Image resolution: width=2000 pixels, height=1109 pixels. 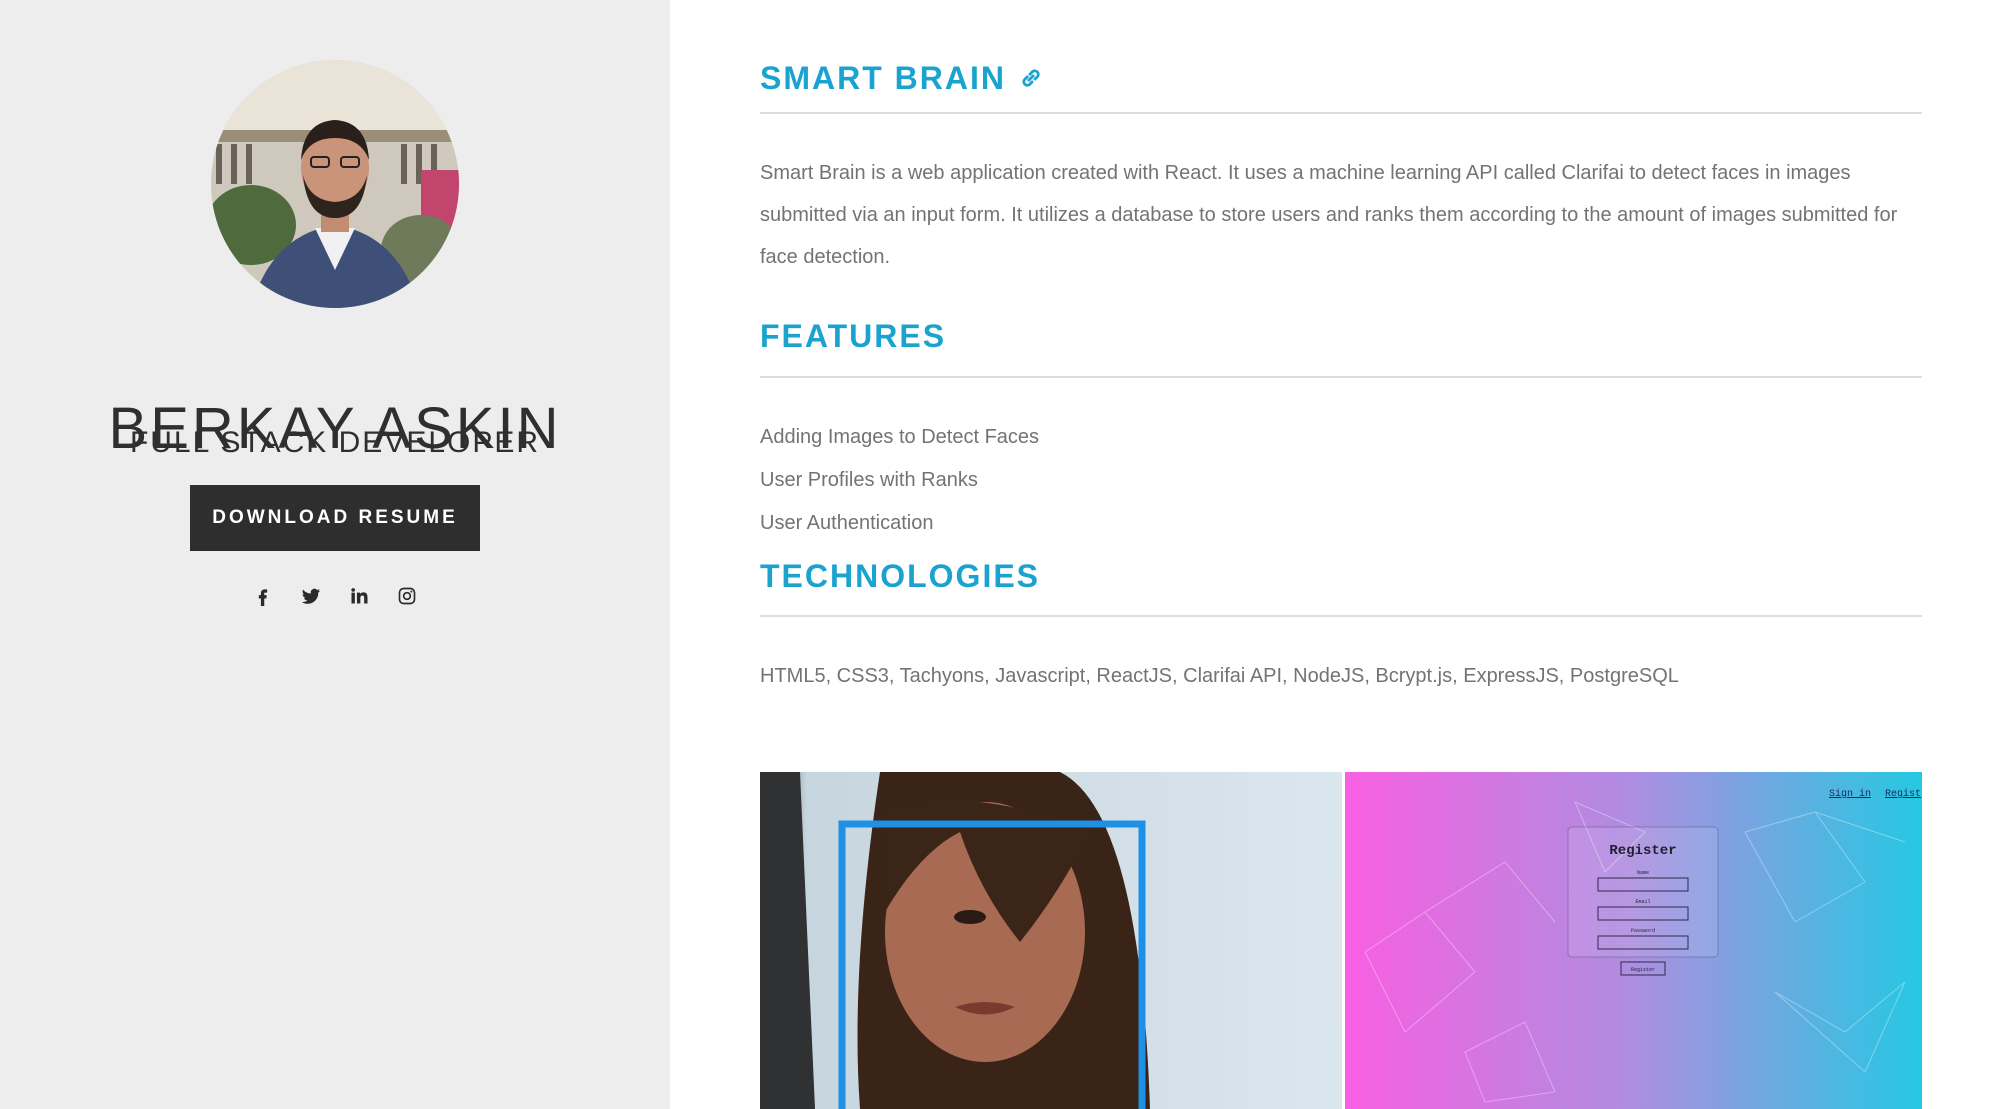 I want to click on svg-text: Password, so click(x=1643, y=931).